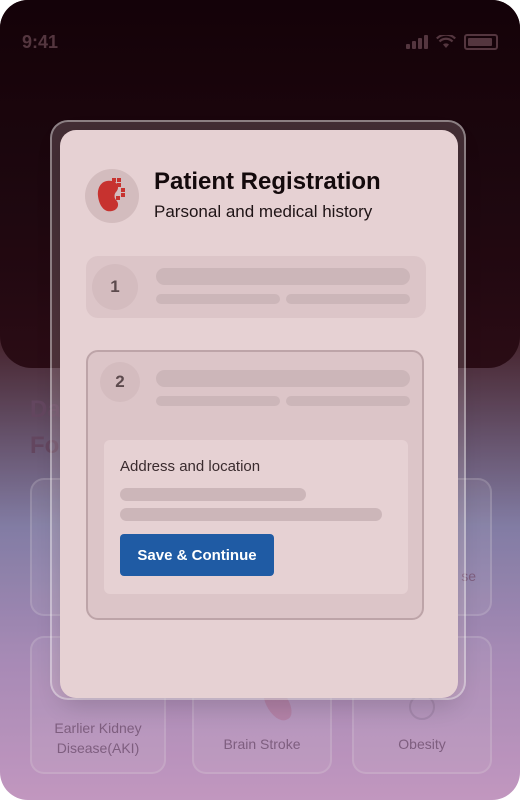  Describe the element at coordinates (256, 287) in the screenshot. I see `step-card-1: 1` at that location.